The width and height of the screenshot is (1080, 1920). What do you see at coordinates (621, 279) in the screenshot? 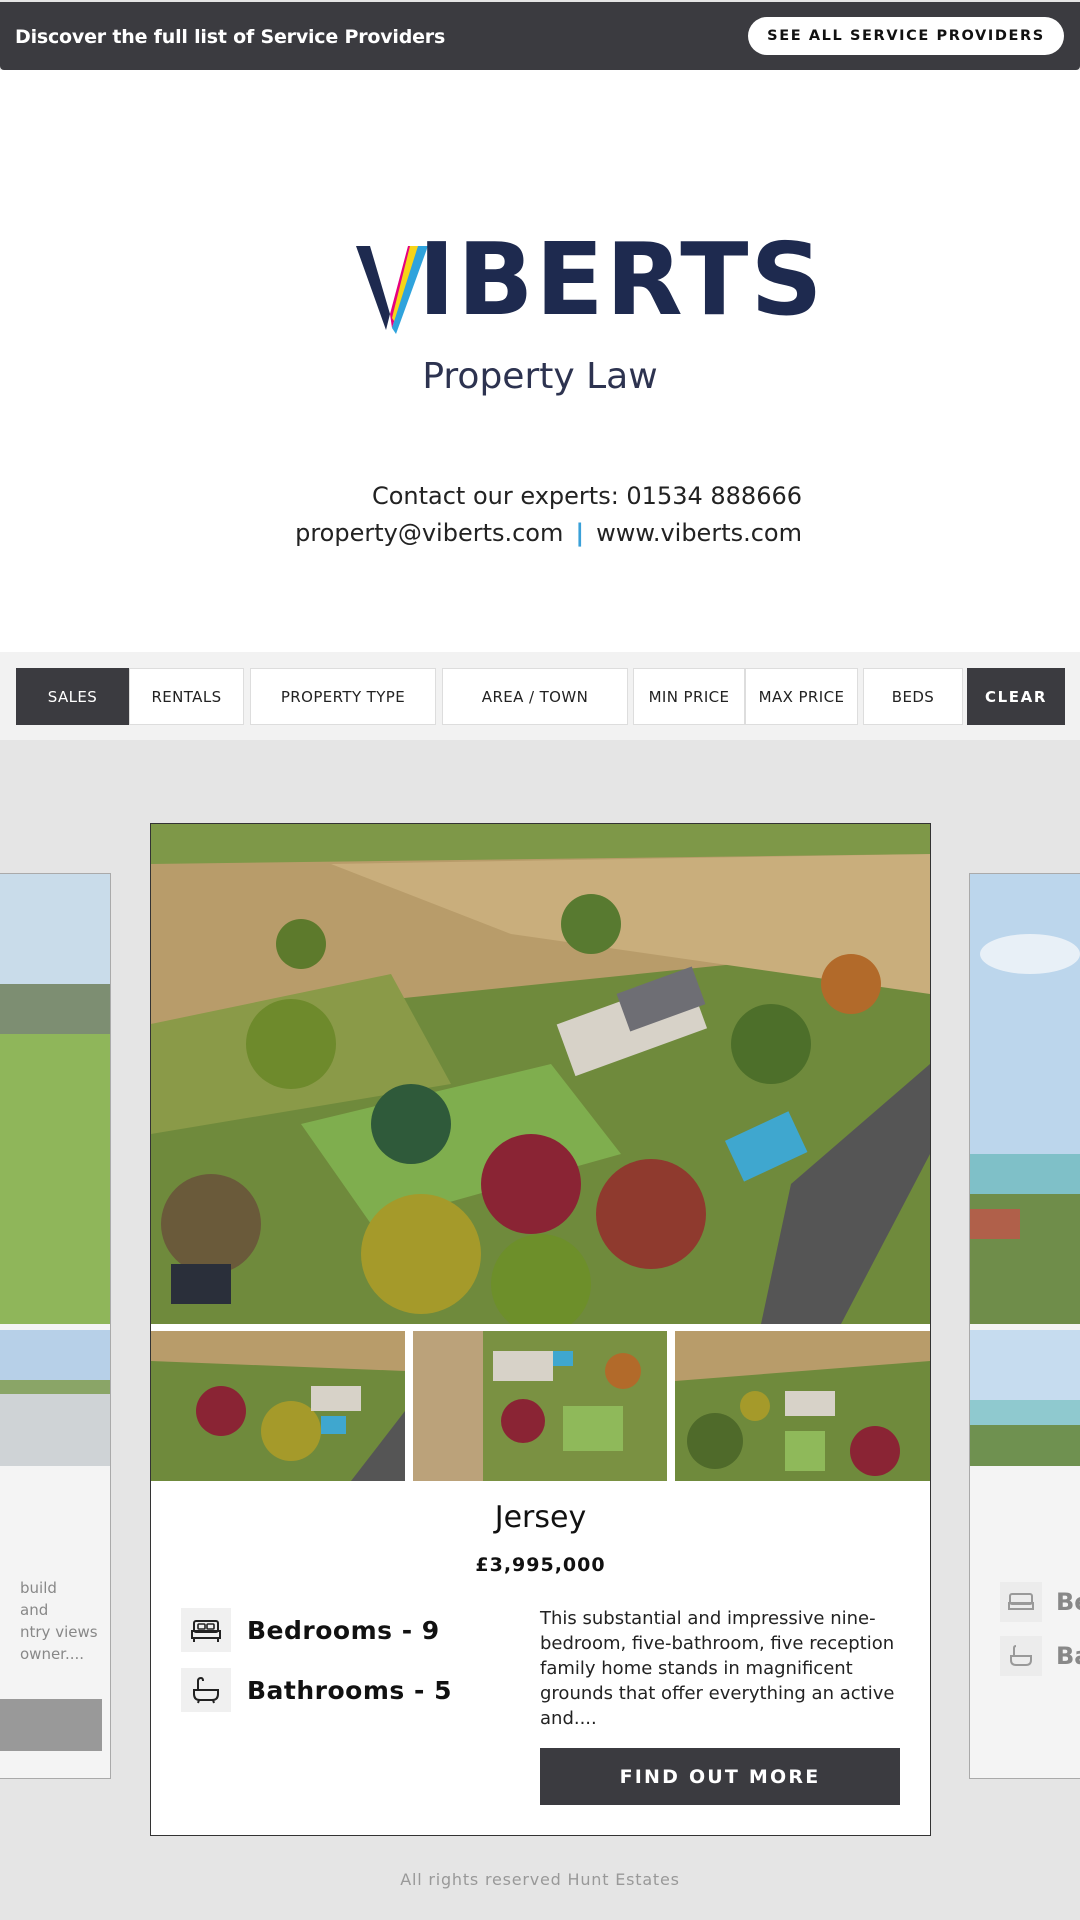
I see `logo-wordmark: IBERTS` at bounding box center [621, 279].